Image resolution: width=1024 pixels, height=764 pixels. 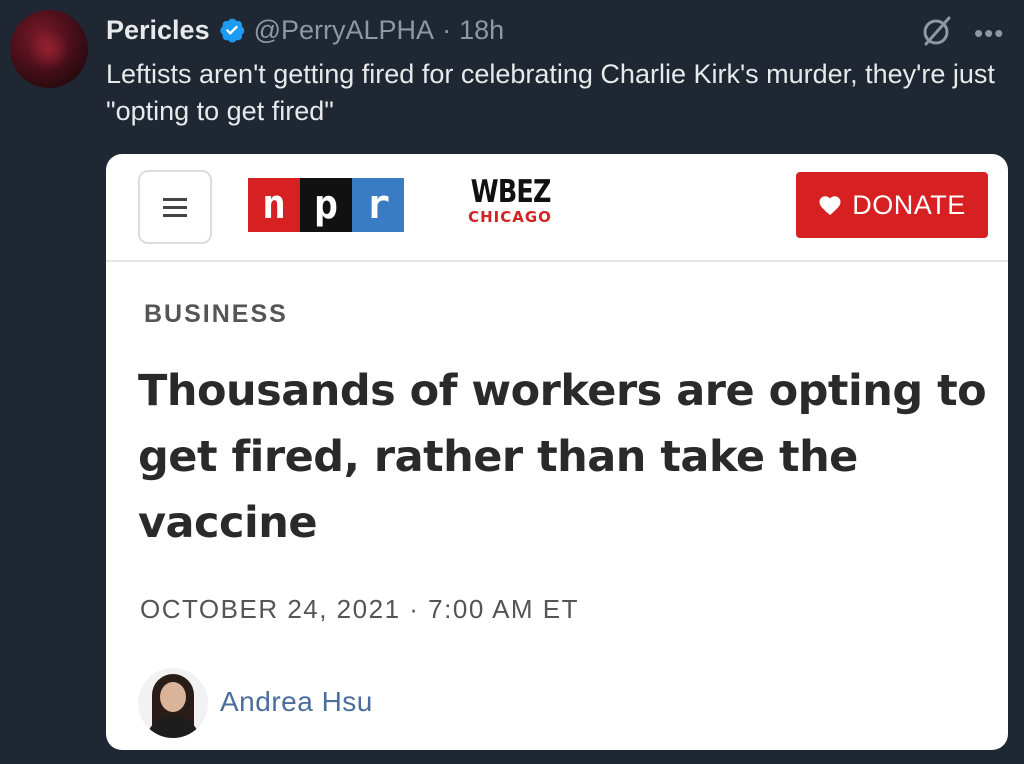 What do you see at coordinates (511, 192) in the screenshot?
I see `station-name: WBEZ` at bounding box center [511, 192].